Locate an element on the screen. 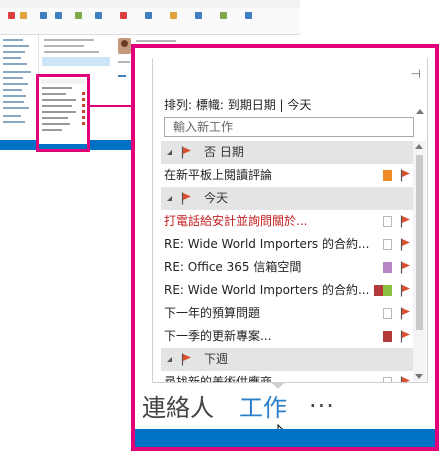 This screenshot has height=457, width=445. task-subject: 在新平板上閱讀評論 is located at coordinates (218, 175).